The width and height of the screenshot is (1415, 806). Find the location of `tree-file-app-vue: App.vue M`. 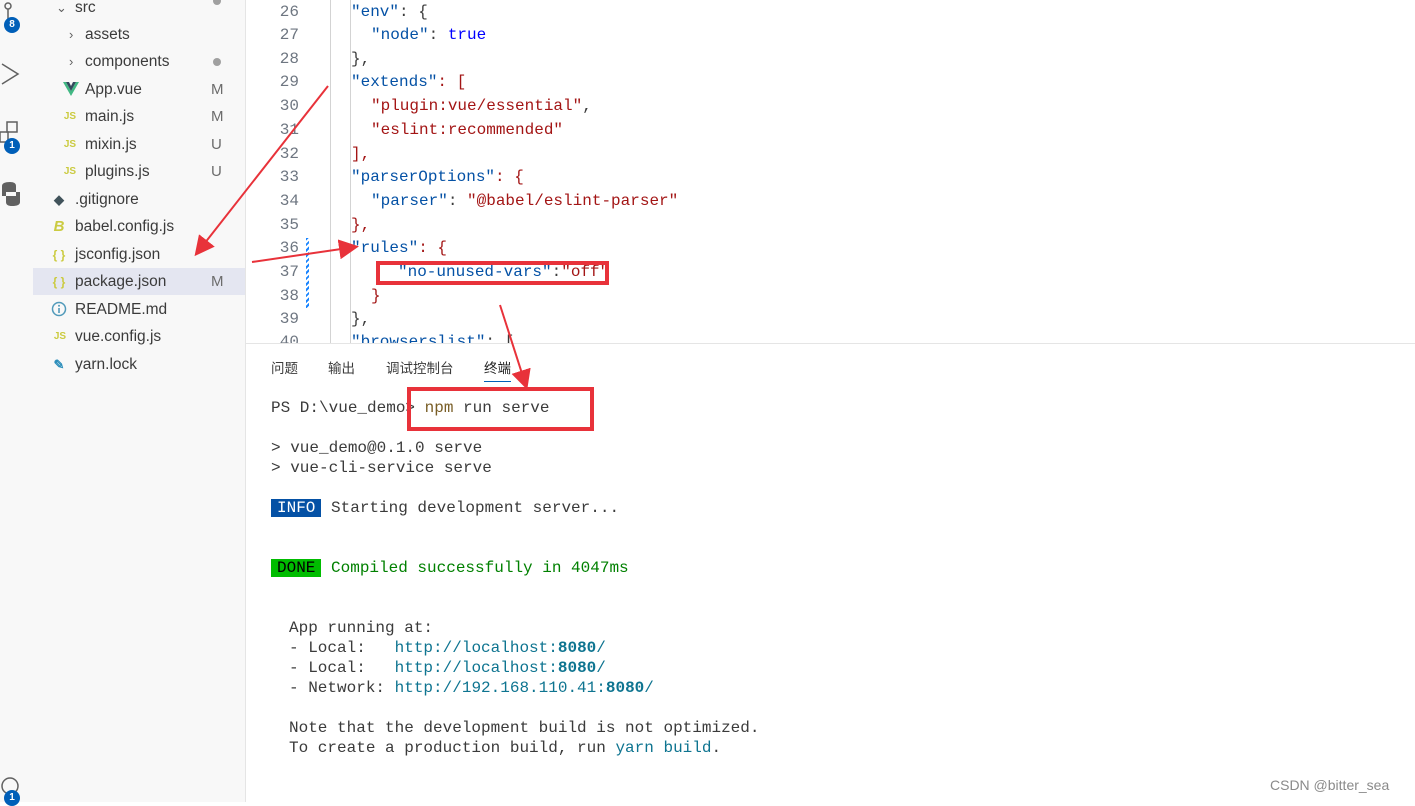

tree-file-app-vue: App.vue M is located at coordinates (139, 89).